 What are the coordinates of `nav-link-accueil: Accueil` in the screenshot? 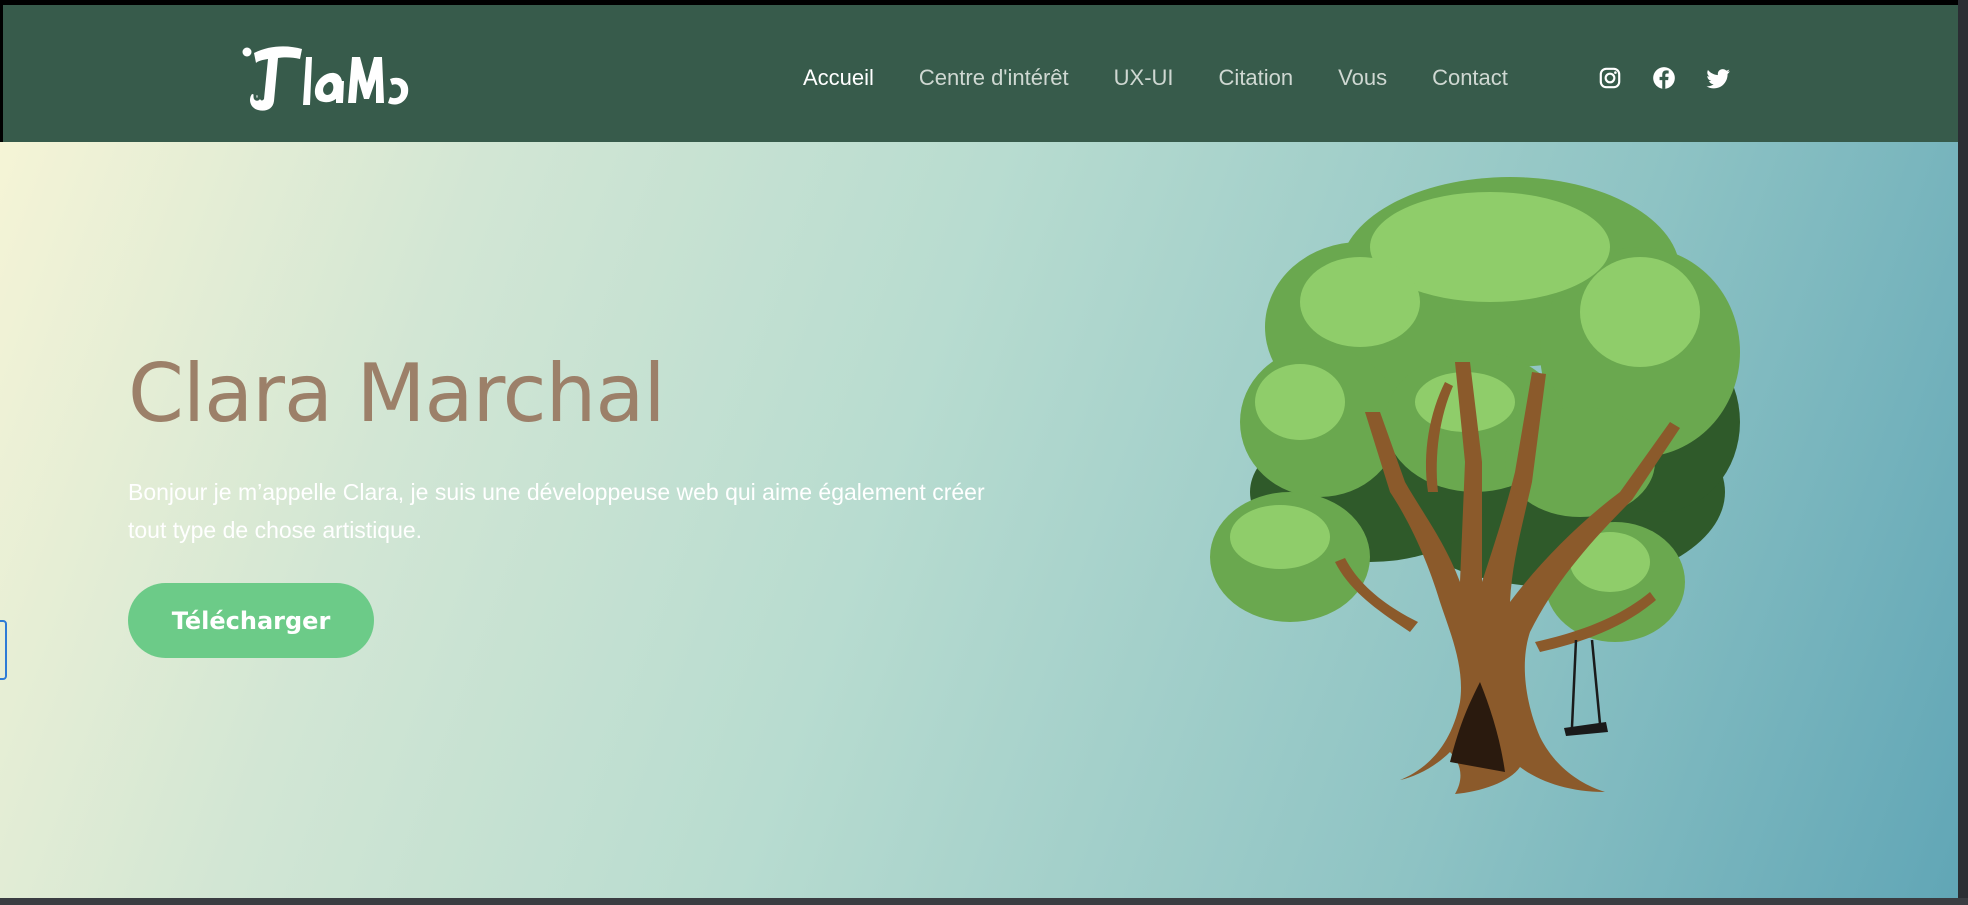 It's located at (838, 78).